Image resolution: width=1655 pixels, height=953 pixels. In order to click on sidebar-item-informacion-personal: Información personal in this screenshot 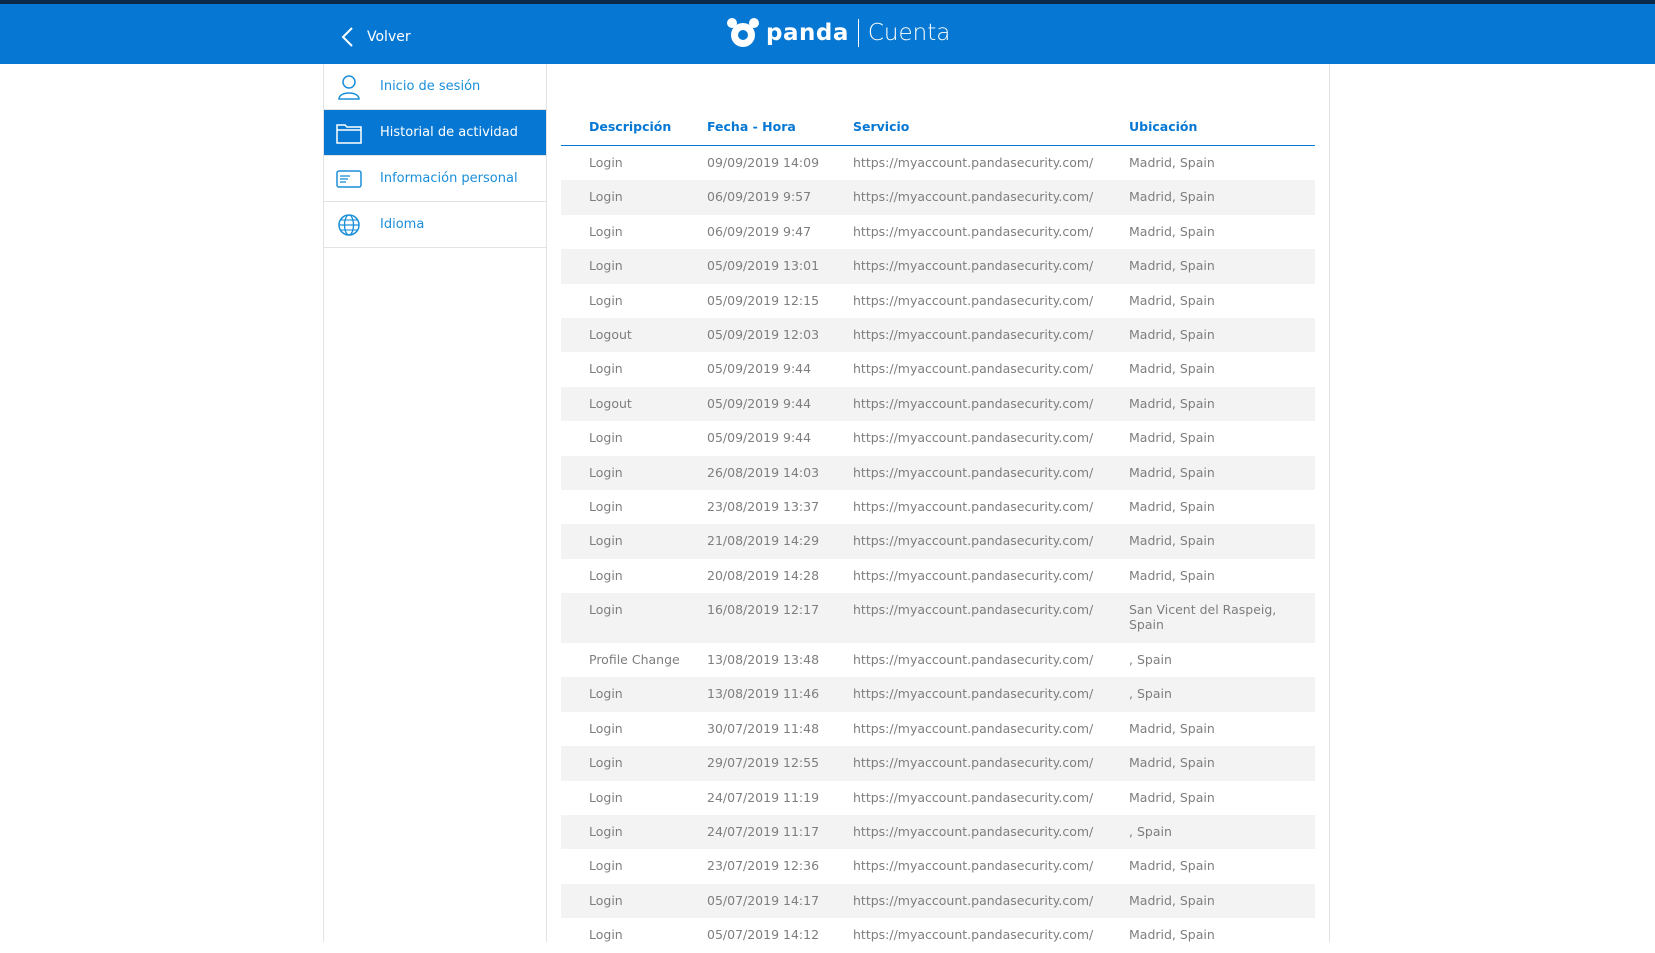, I will do `click(435, 179)`.